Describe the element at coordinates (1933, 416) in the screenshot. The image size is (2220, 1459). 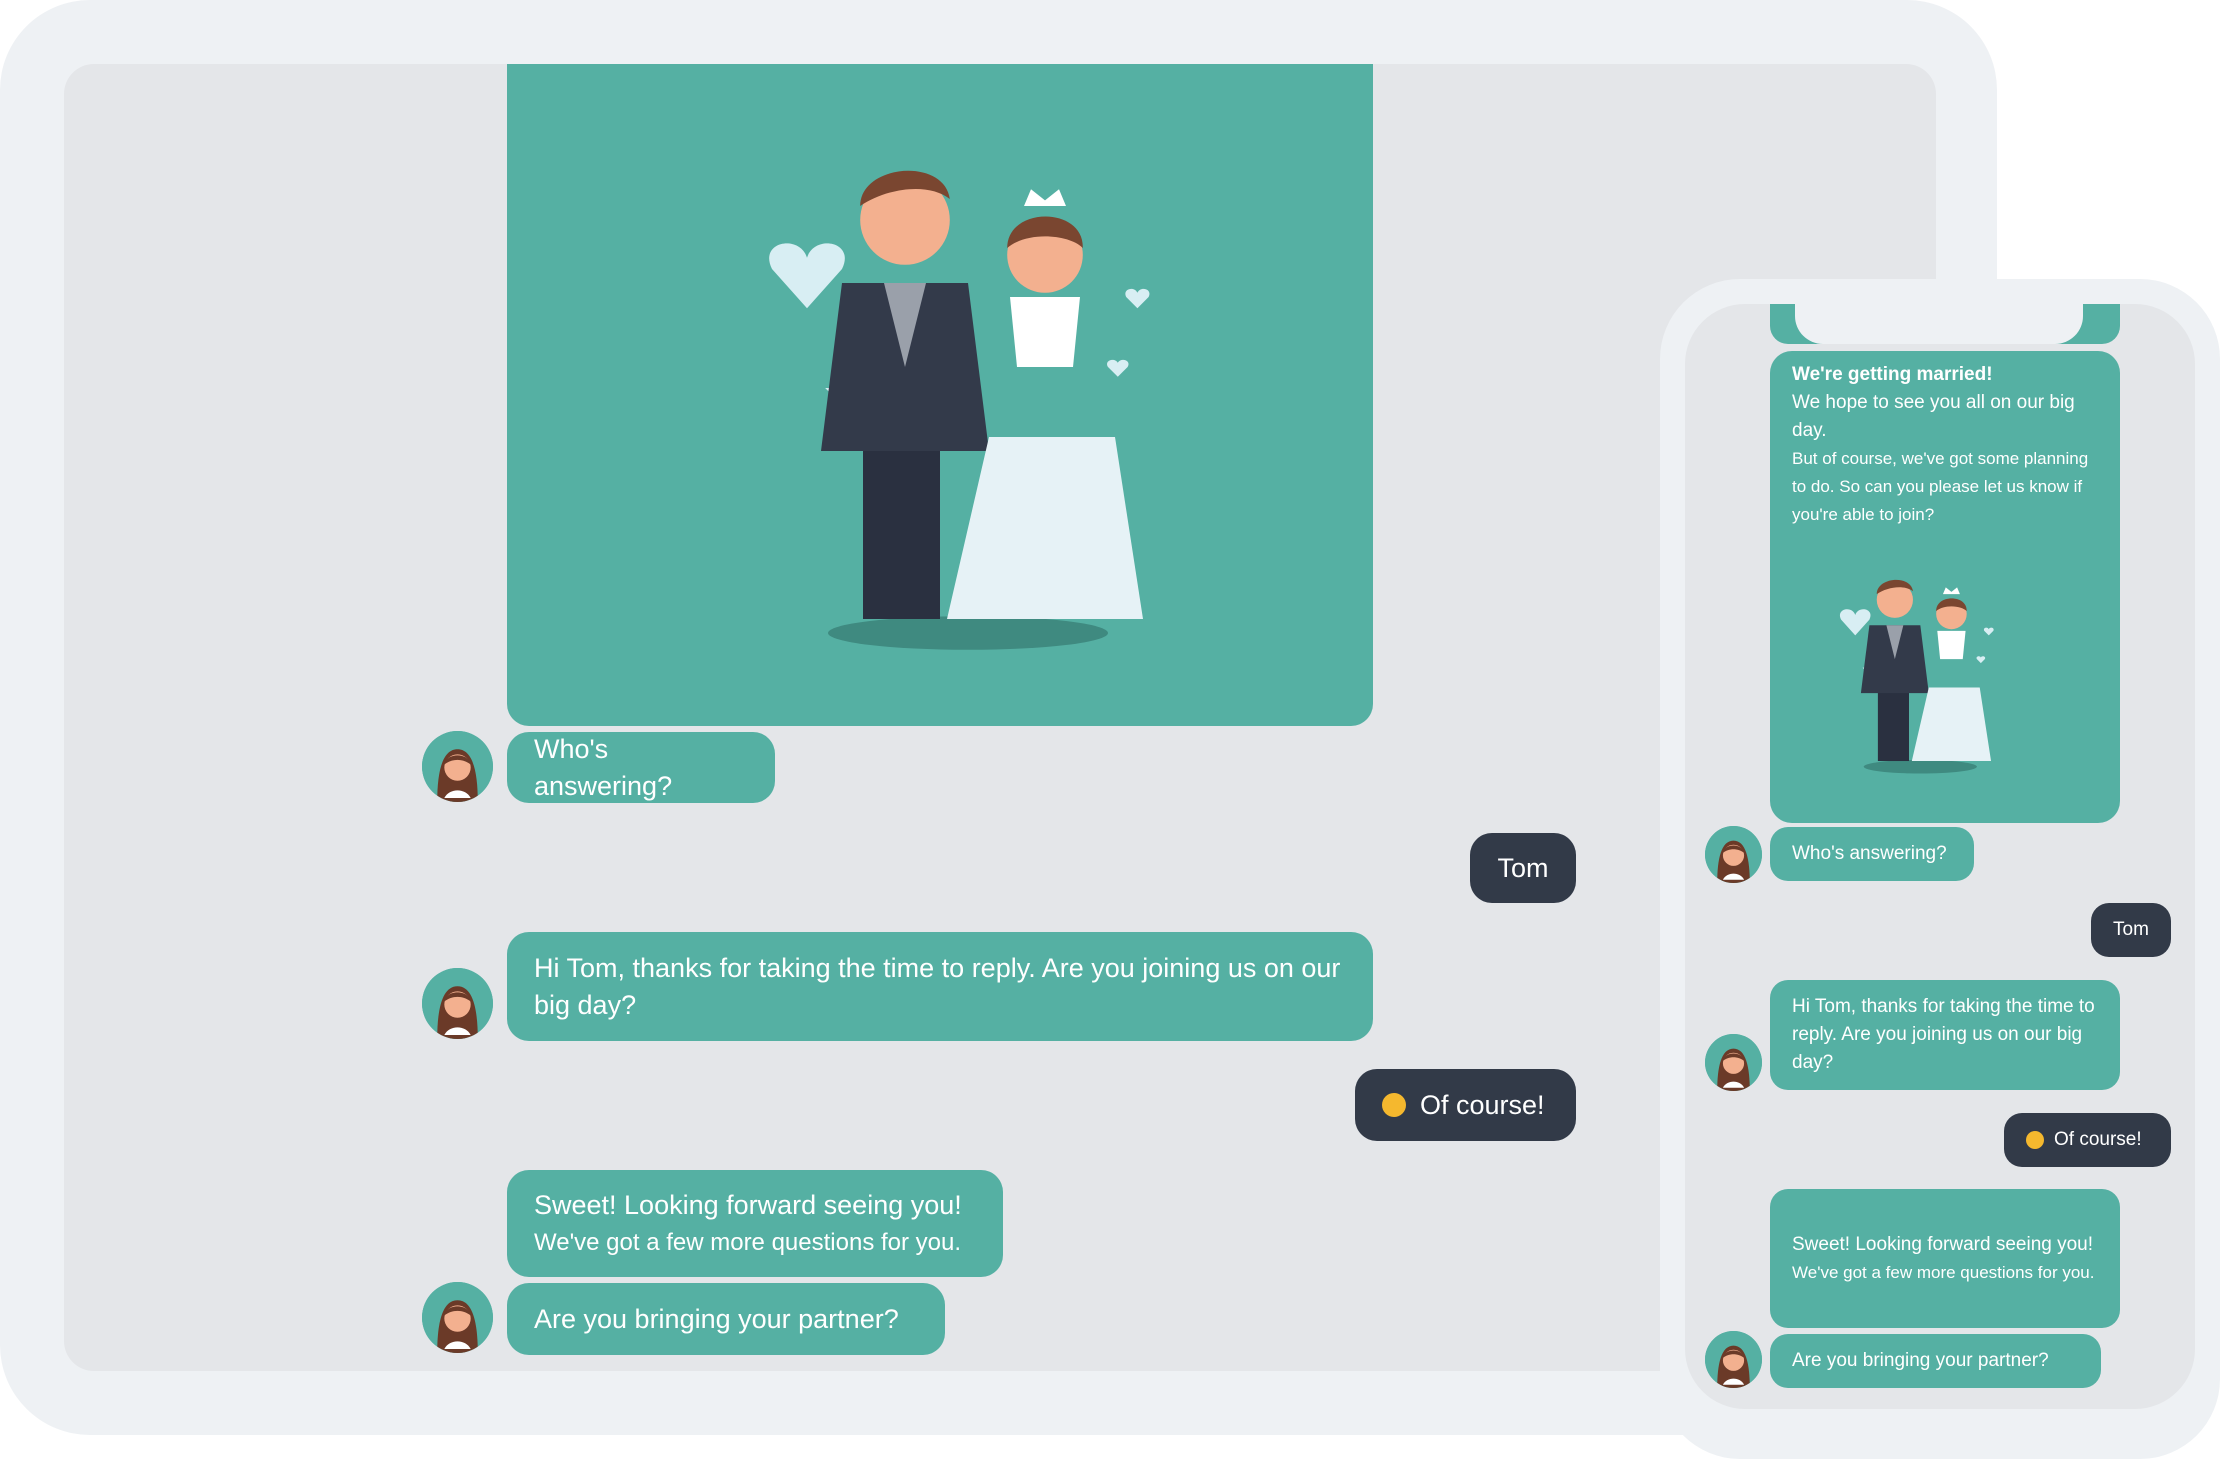
I see `intro-line: We hope to see you all on our big day.` at that location.